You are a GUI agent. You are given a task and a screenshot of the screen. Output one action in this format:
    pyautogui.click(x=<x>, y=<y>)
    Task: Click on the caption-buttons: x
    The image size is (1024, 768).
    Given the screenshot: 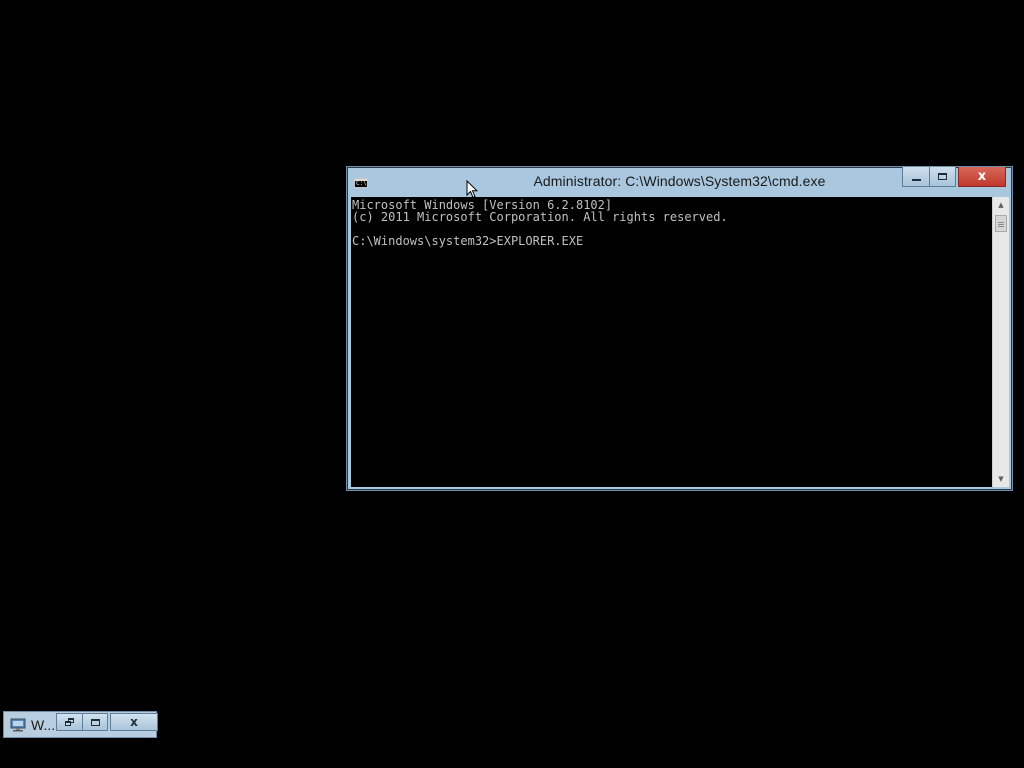 What is the action you would take?
    pyautogui.click(x=954, y=177)
    